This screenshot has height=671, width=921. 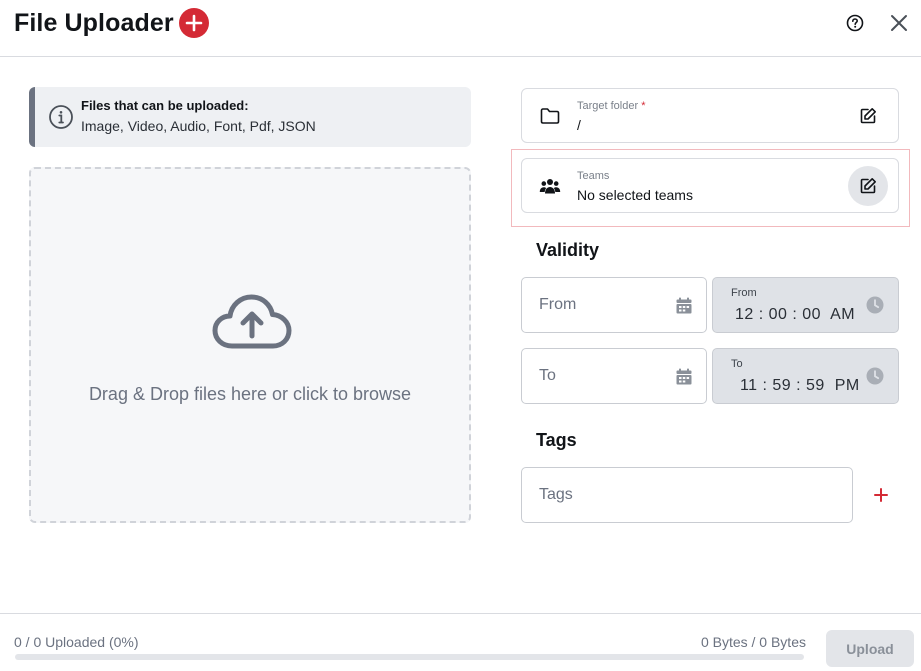 What do you see at coordinates (568, 250) in the screenshot?
I see `validity-title: Validity` at bounding box center [568, 250].